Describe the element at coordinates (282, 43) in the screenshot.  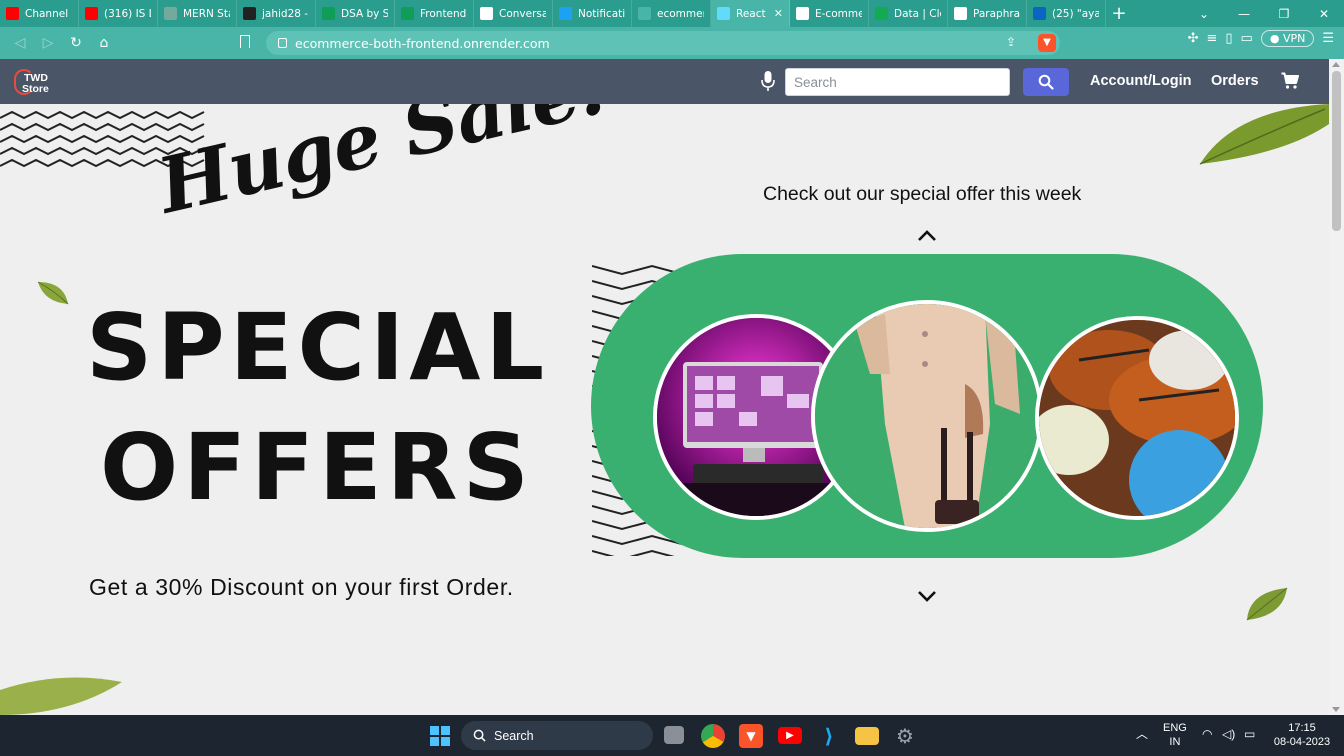
I see `lock-icon` at that location.